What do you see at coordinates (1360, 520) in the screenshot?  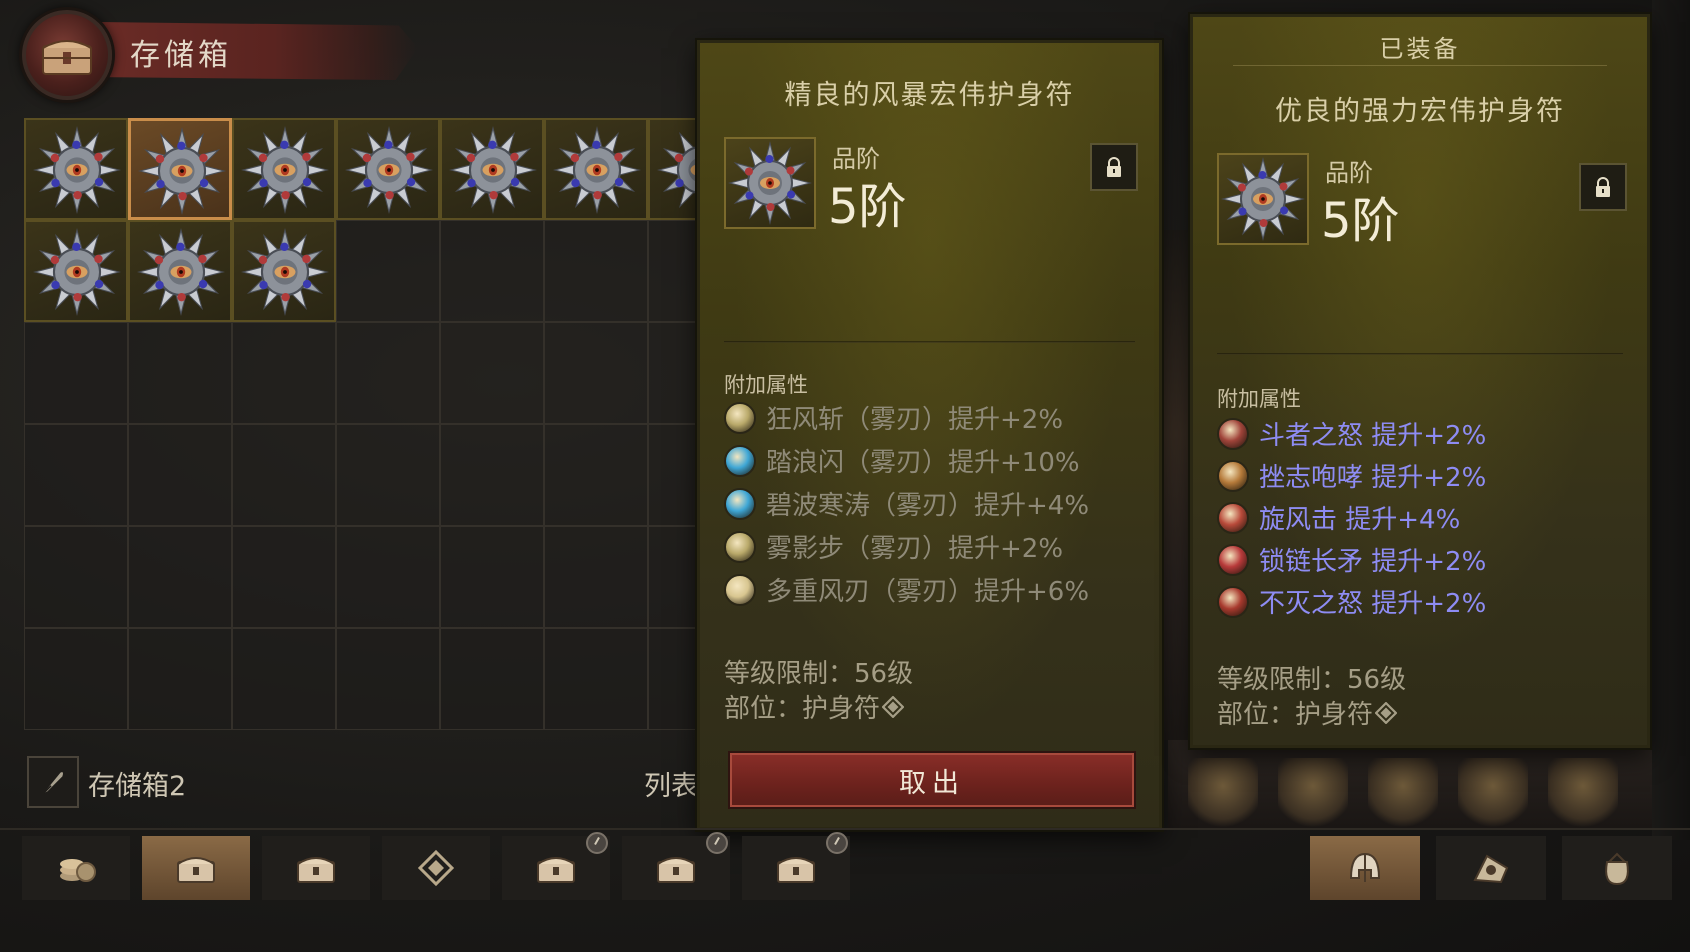 I see `attribute-text: 旋风击 提升+4%` at bounding box center [1360, 520].